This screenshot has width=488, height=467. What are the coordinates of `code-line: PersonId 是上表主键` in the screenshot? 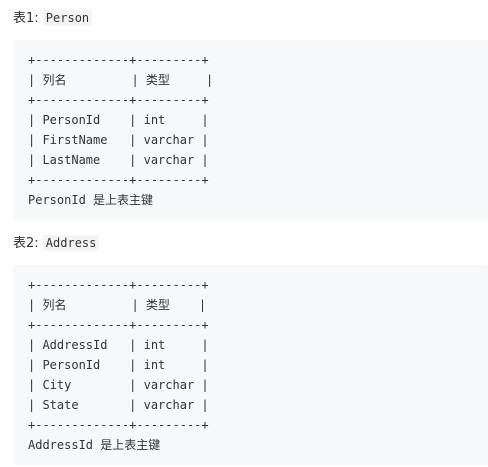 It's located at (91, 200).